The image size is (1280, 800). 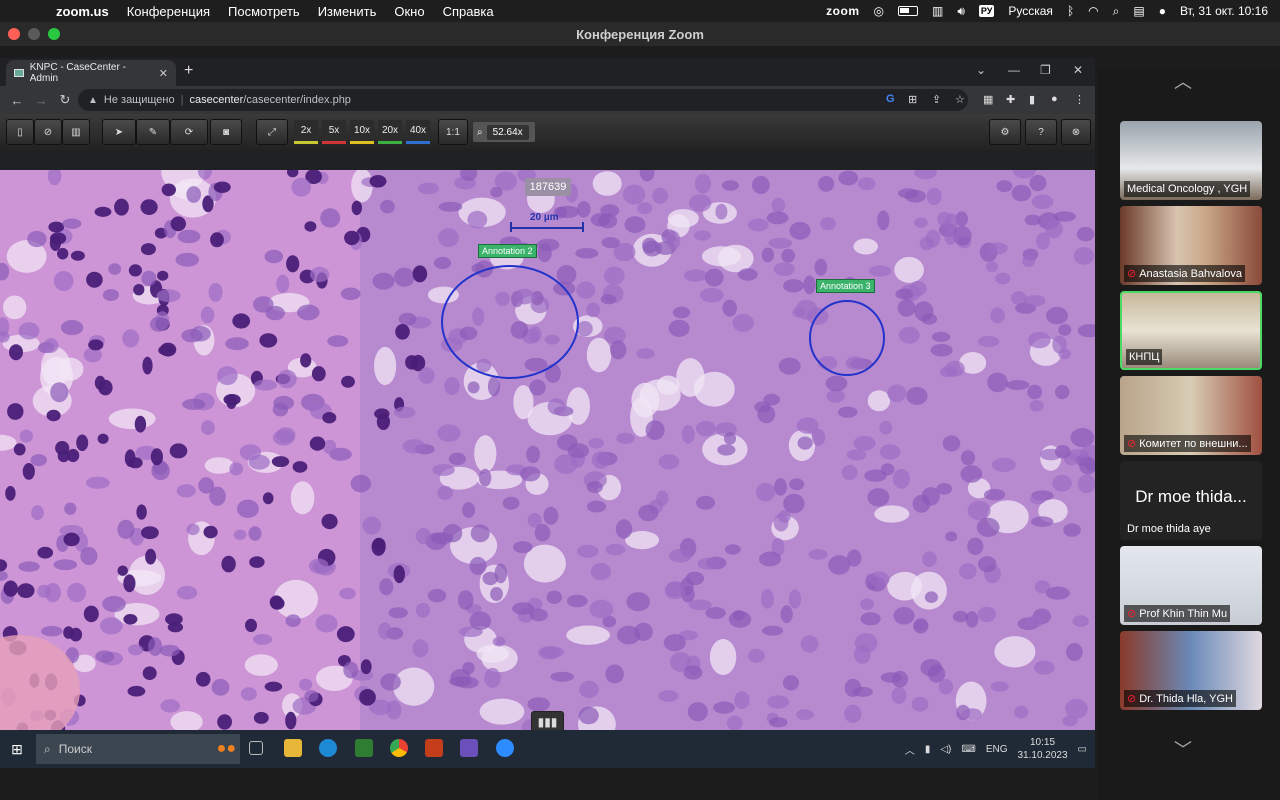 I want to click on rotate-tool-icon: ⟳, so click(x=189, y=132).